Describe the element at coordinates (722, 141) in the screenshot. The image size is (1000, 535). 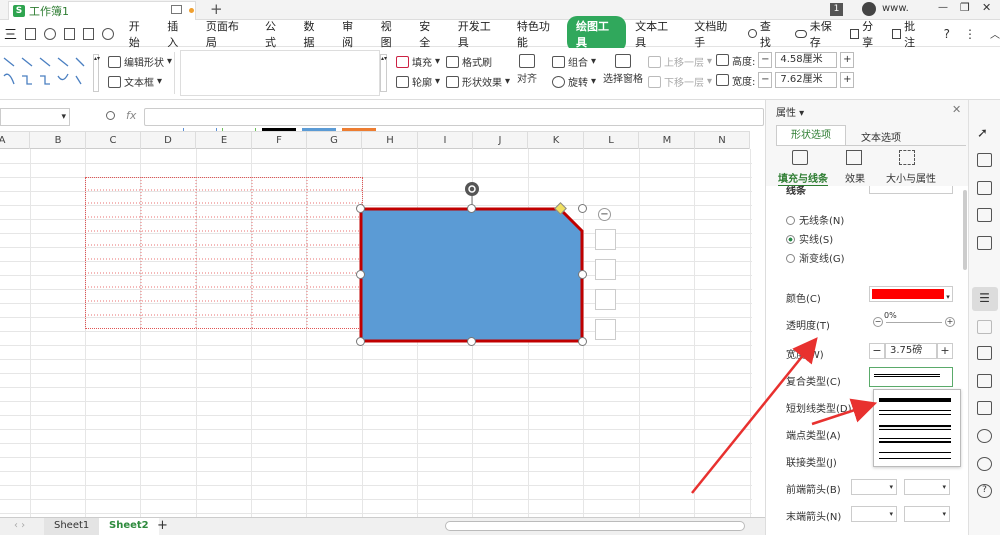
I see `column-header-n: N` at that location.